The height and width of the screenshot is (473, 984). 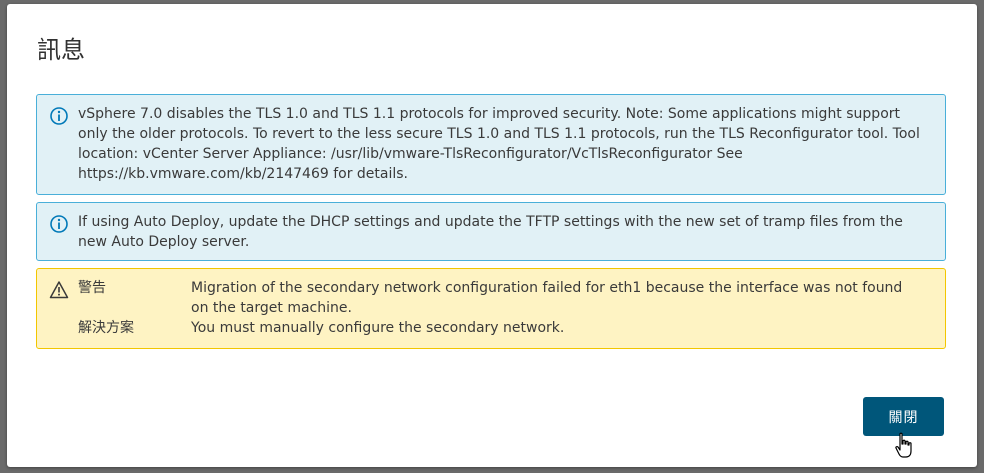 I want to click on hand-pointer-icon, so click(x=903, y=445).